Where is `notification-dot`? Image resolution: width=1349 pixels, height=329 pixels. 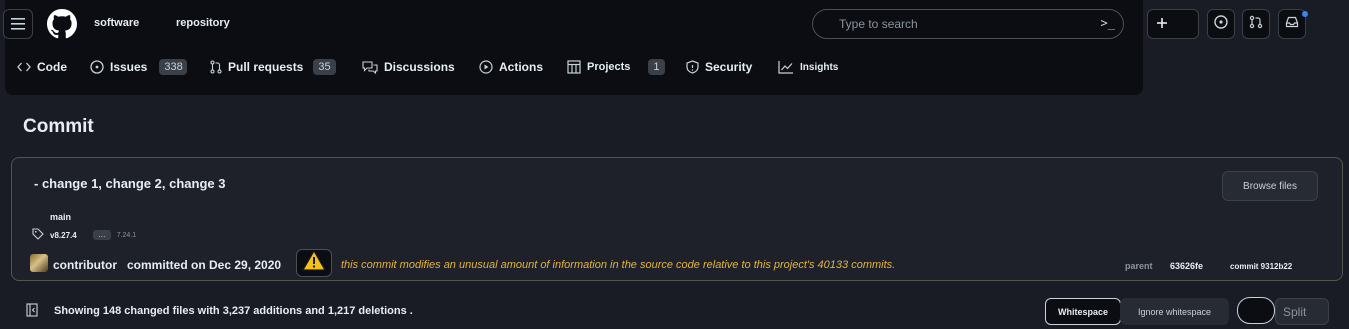
notification-dot is located at coordinates (1305, 14).